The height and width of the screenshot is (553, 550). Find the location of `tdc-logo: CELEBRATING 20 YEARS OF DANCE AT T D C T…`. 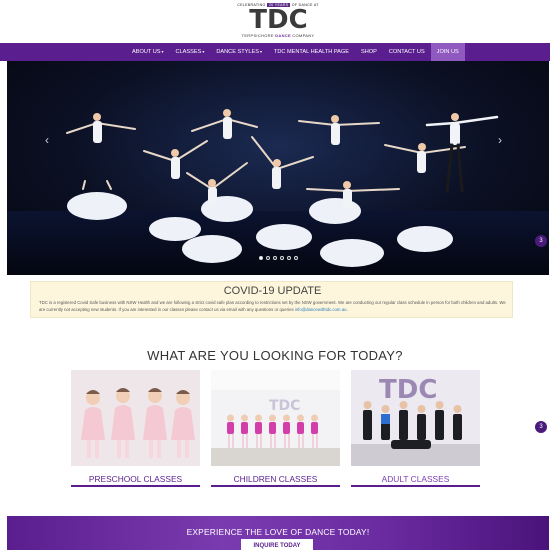

tdc-logo: CELEBRATING 20 YEARS OF DANCE AT T D C T… is located at coordinates (278, 22).